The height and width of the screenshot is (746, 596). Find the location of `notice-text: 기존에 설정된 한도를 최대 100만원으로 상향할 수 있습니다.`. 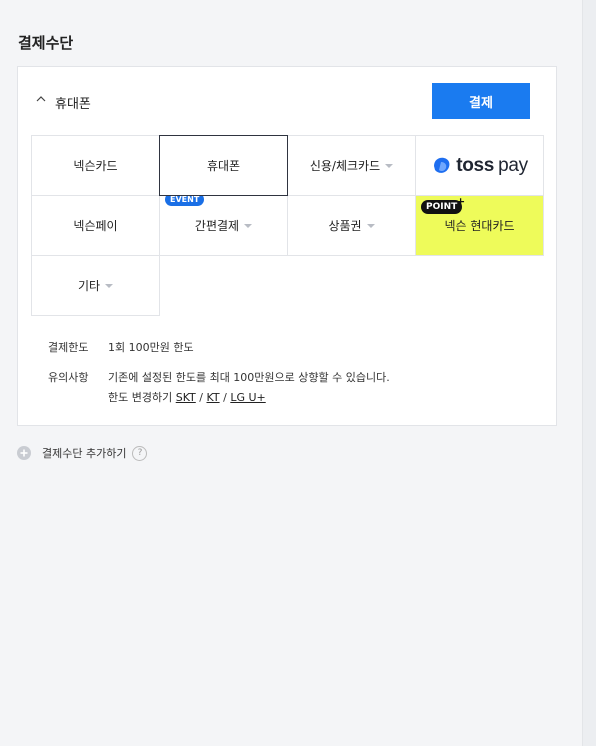

notice-text: 기존에 설정된 한도를 최대 100만원으로 상향할 수 있습니다. is located at coordinates (249, 377).